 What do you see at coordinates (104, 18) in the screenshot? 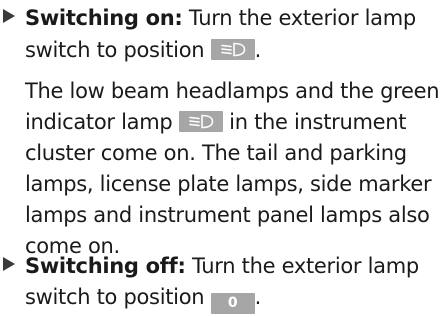
I see `step-on-title: Switching on:` at bounding box center [104, 18].